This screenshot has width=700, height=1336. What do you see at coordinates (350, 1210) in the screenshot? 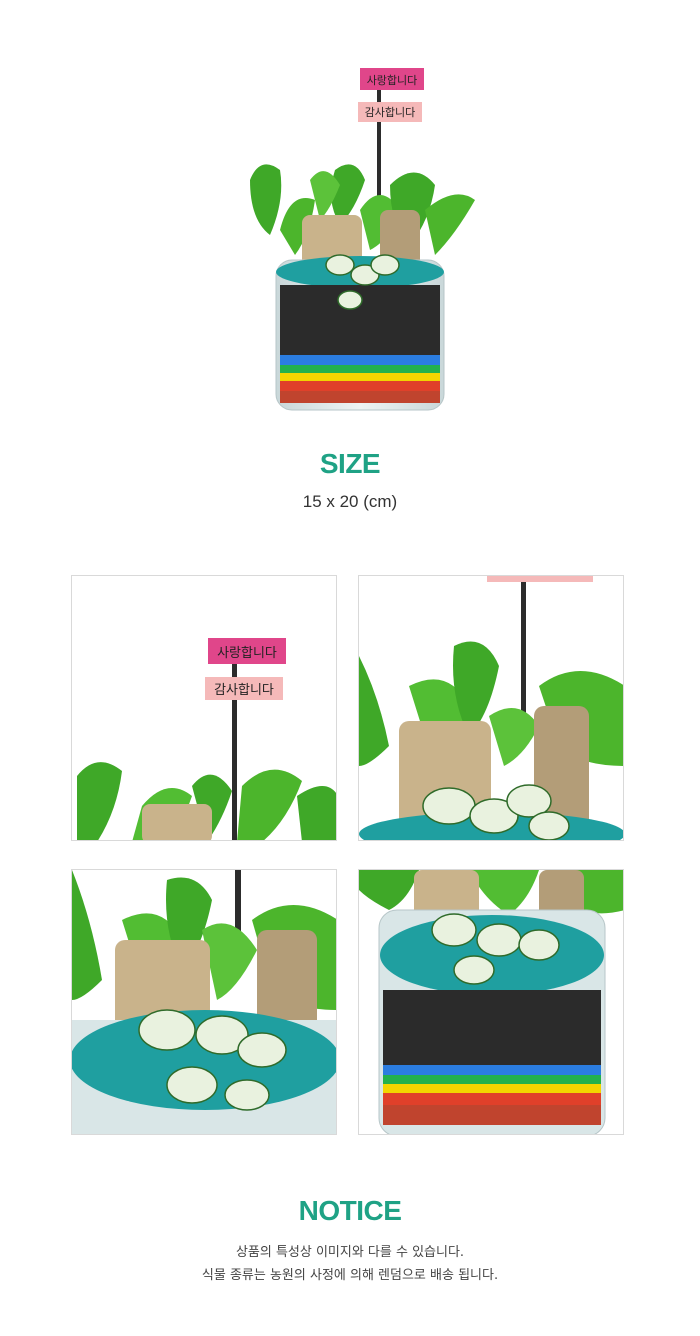
I see `notice-title: NOTICE` at bounding box center [350, 1210].